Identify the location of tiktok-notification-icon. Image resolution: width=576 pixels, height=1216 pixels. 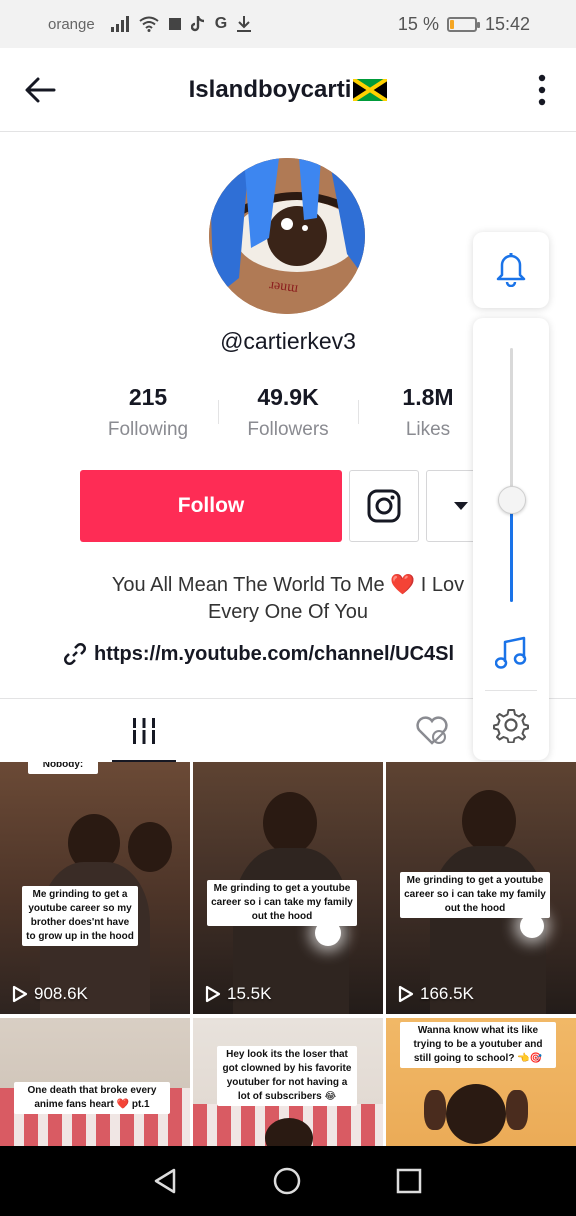
(197, 24).